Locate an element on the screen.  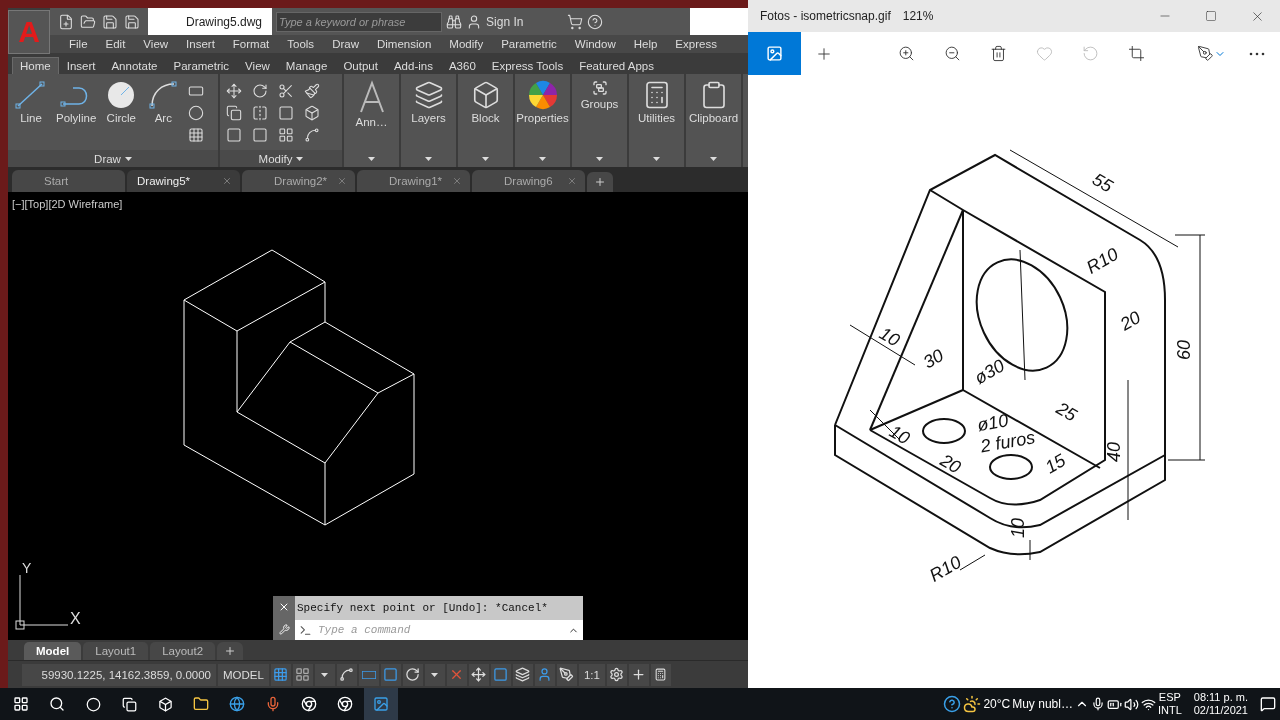
dynamic-input-icon is located at coordinates (368, 674).